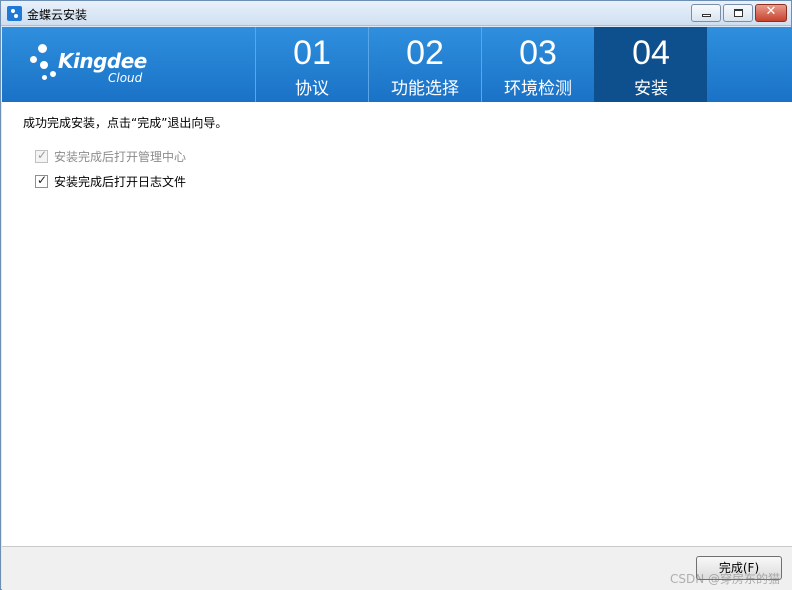 The height and width of the screenshot is (590, 792). What do you see at coordinates (41, 155) in the screenshot?
I see `open-management-center-checkbox` at bounding box center [41, 155].